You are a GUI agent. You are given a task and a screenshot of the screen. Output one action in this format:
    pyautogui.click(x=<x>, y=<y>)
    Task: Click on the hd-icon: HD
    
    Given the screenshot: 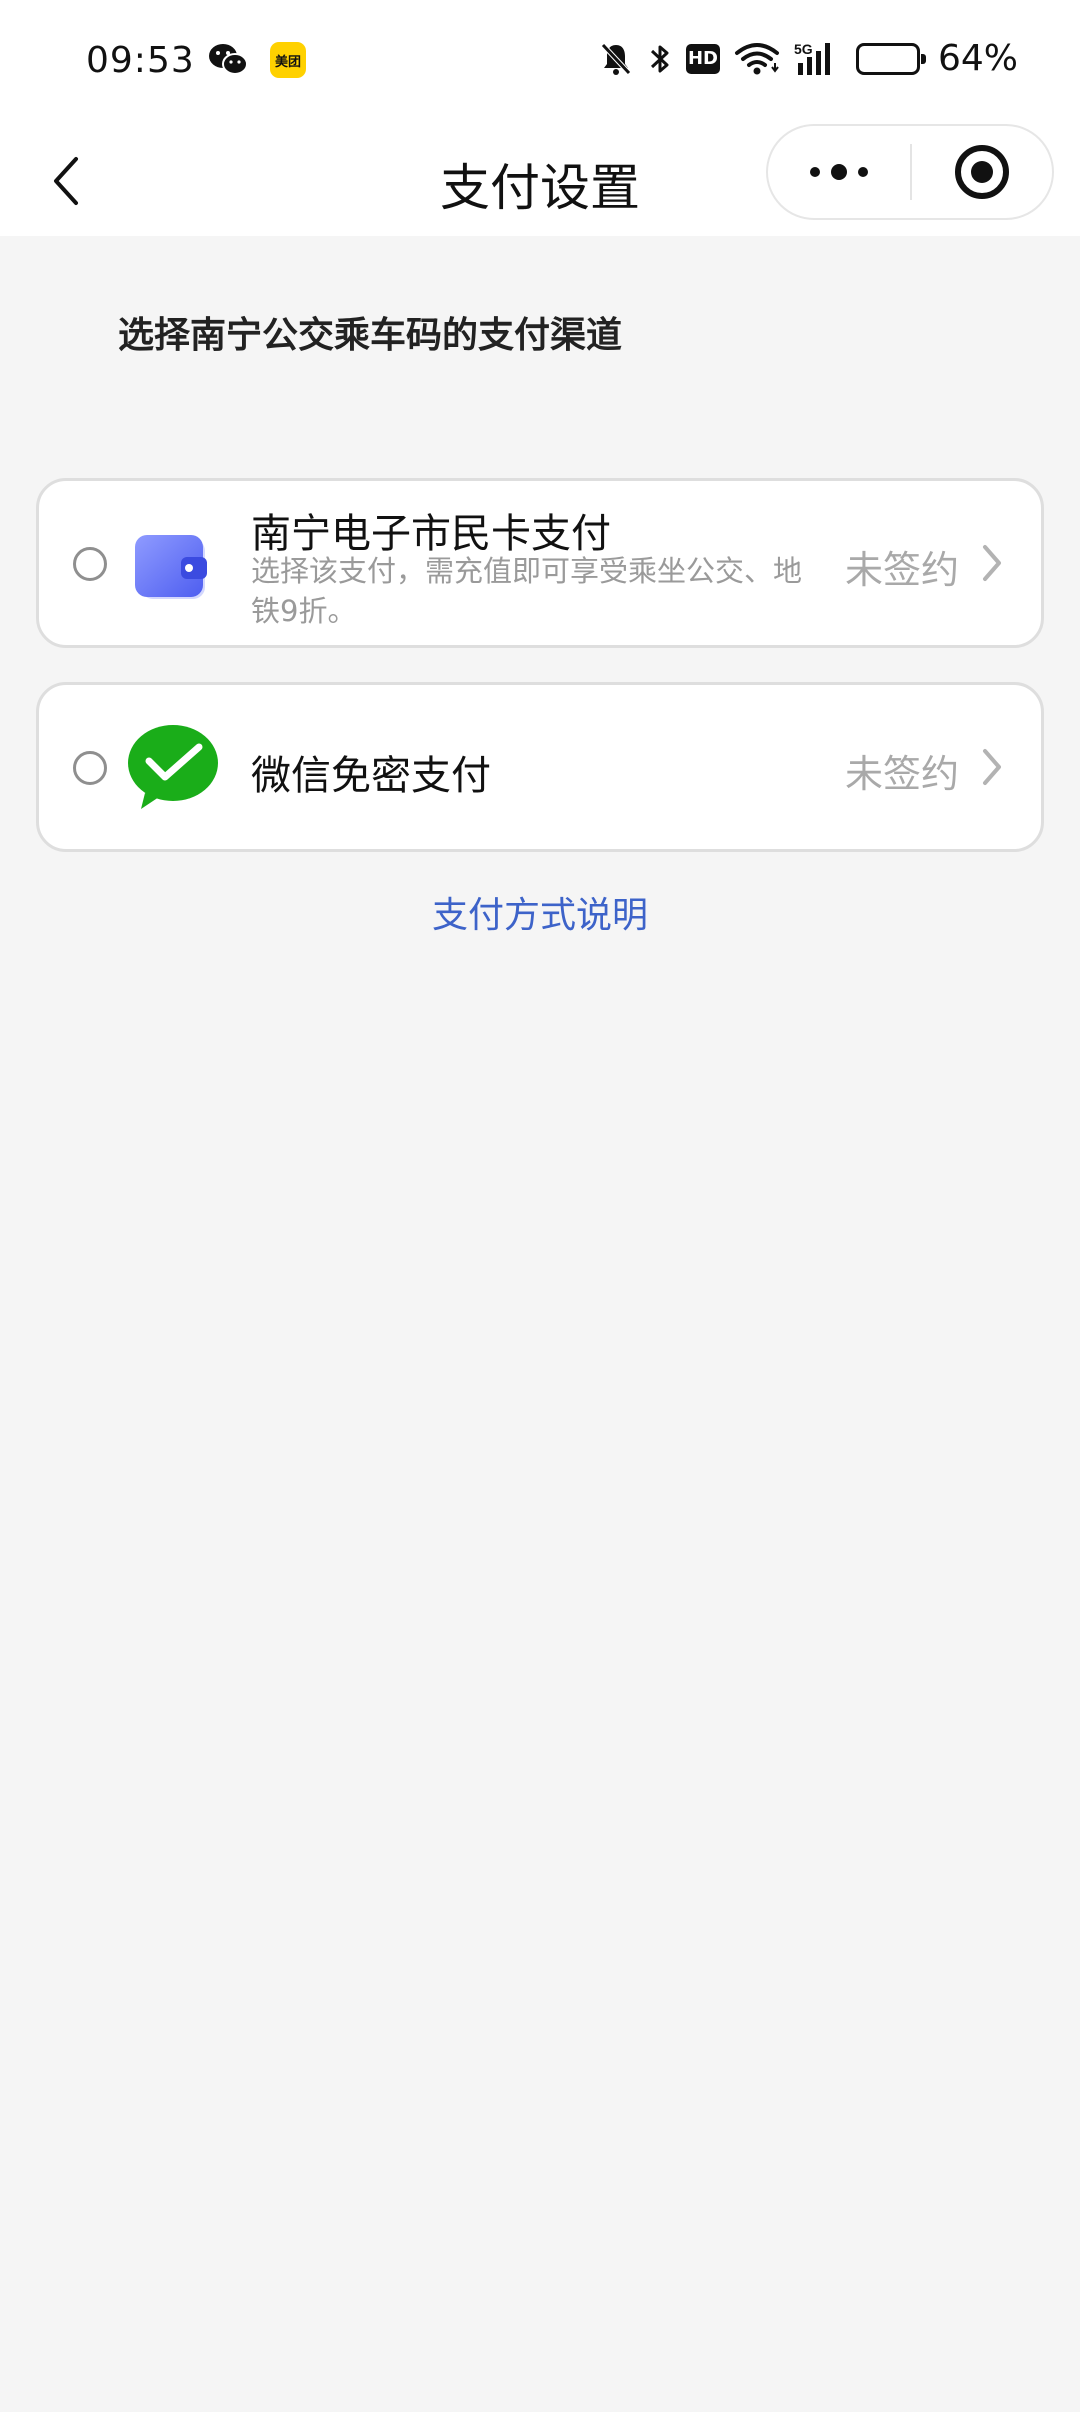 What is the action you would take?
    pyautogui.click(x=702, y=58)
    